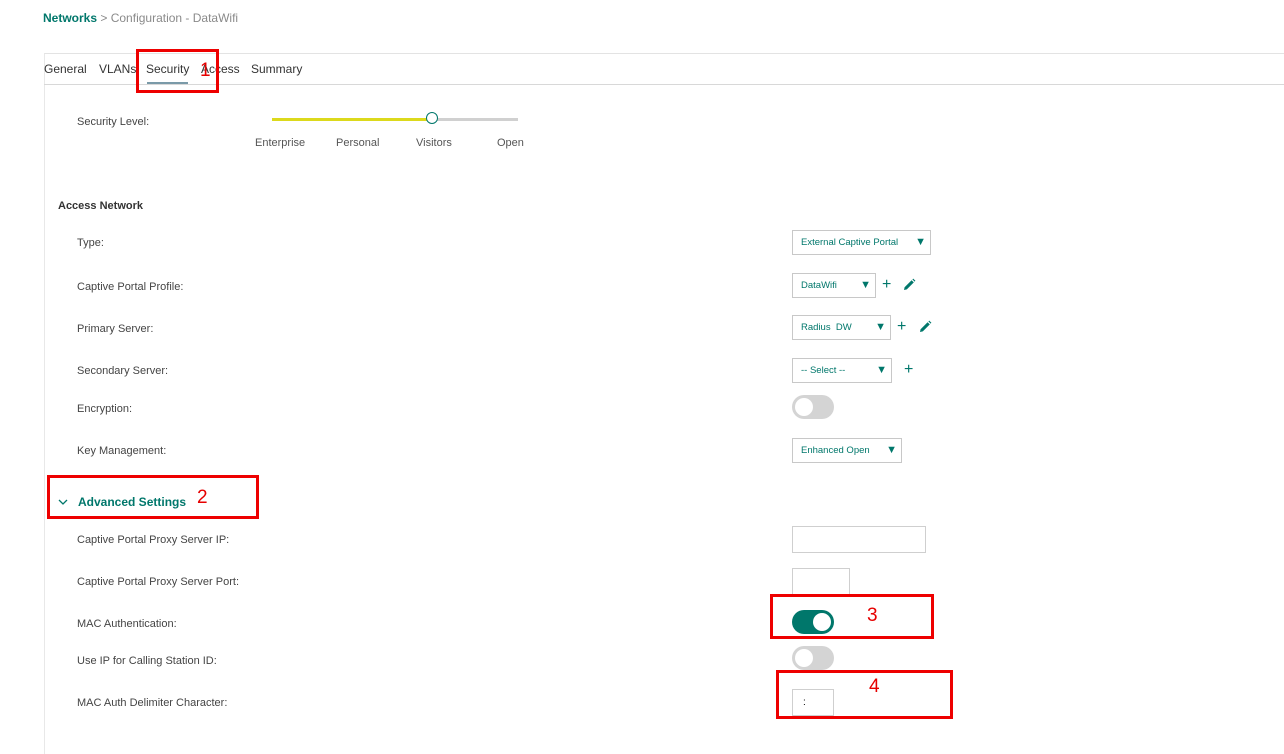 The height and width of the screenshot is (754, 1284). What do you see at coordinates (850, 242) in the screenshot?
I see `type-select-value: External Captive Portal` at bounding box center [850, 242].